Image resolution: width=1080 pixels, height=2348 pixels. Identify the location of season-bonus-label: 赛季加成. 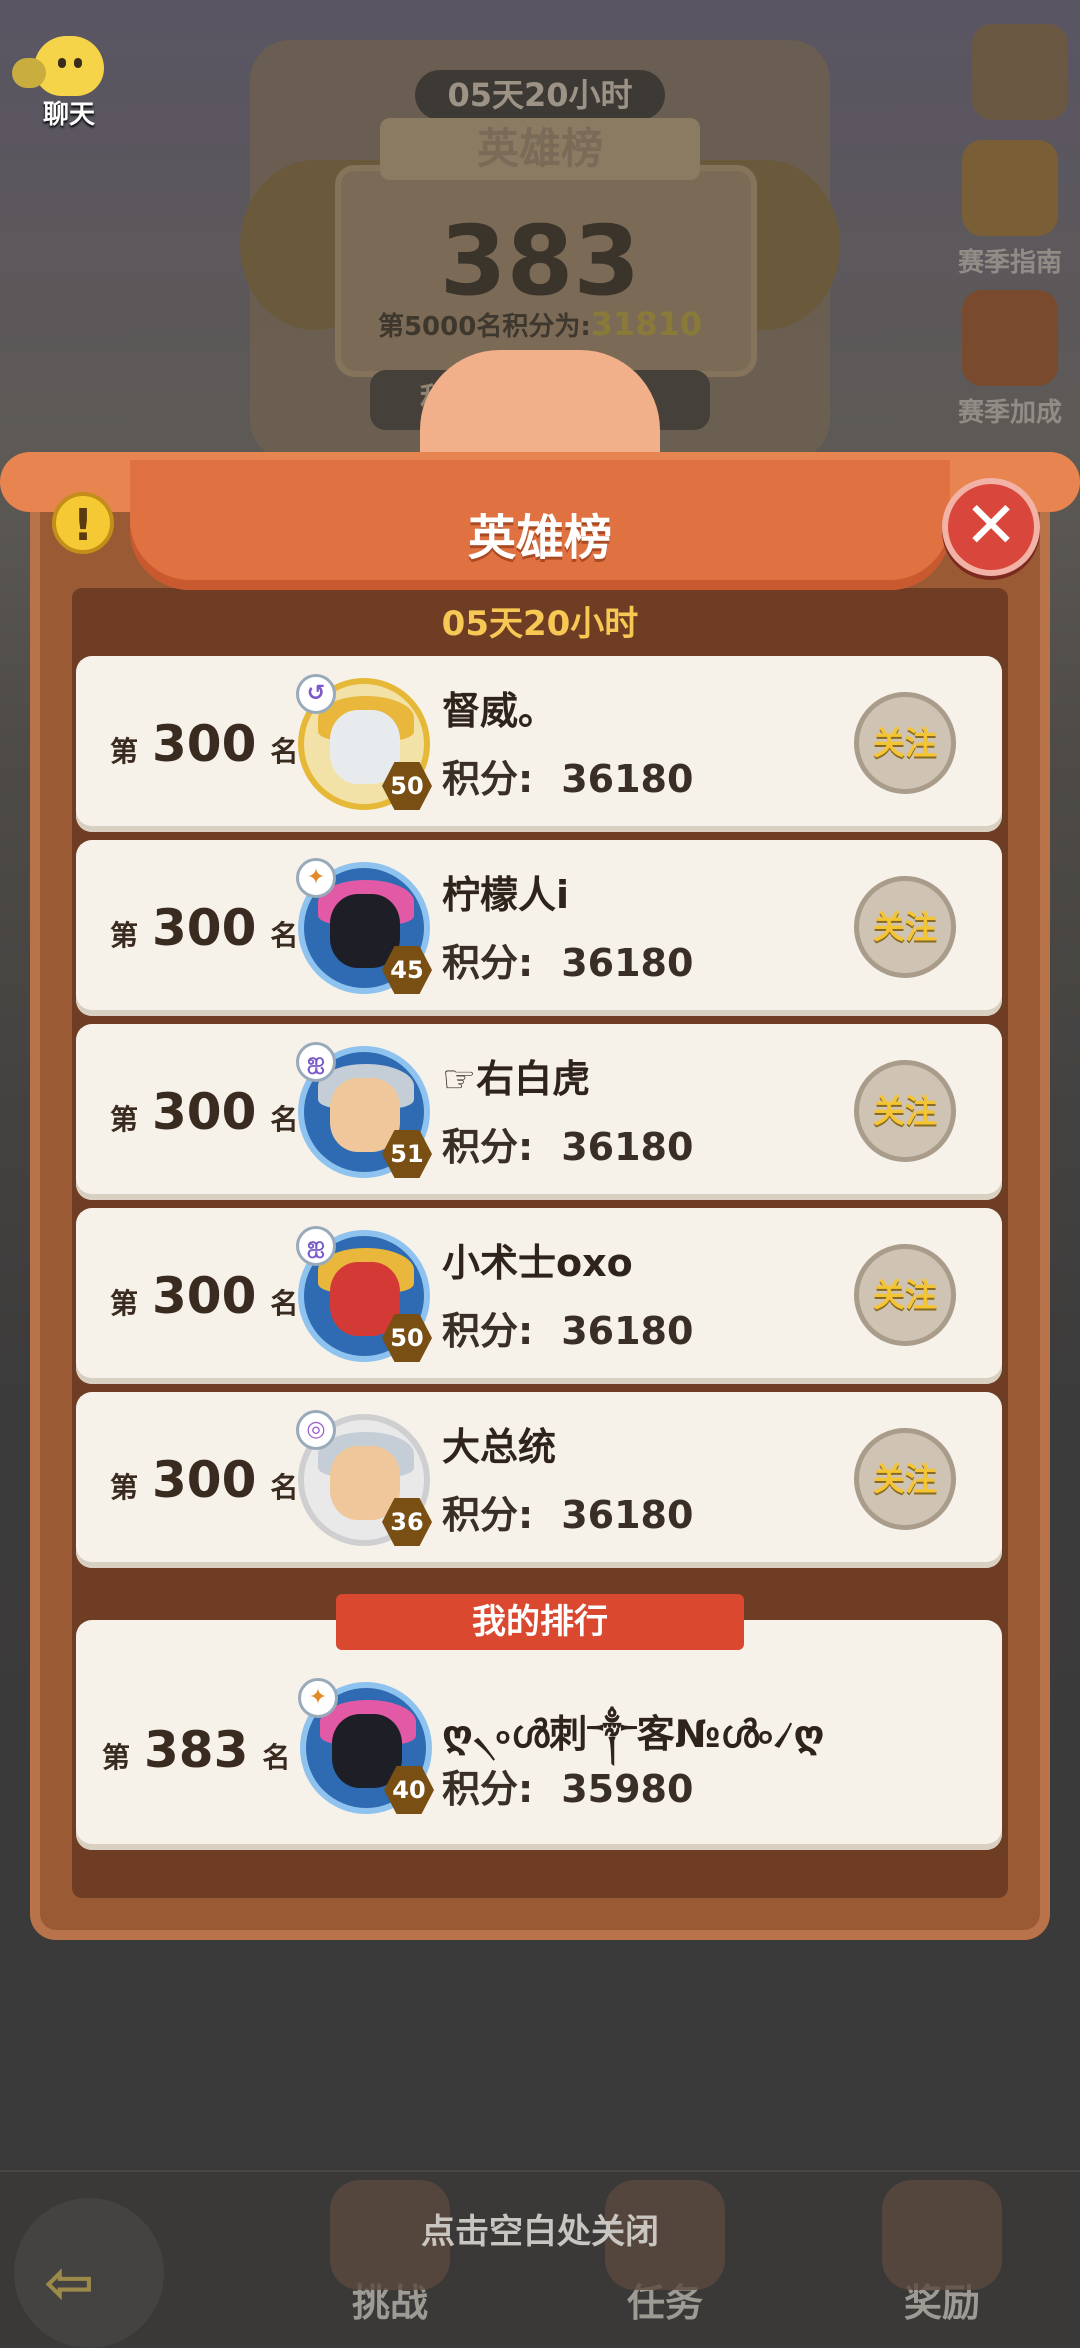
(1009, 413).